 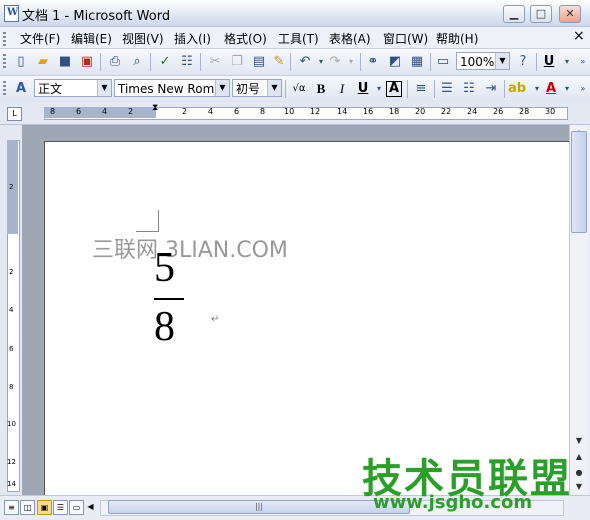 I want to click on bold-button: B, so click(x=321, y=89).